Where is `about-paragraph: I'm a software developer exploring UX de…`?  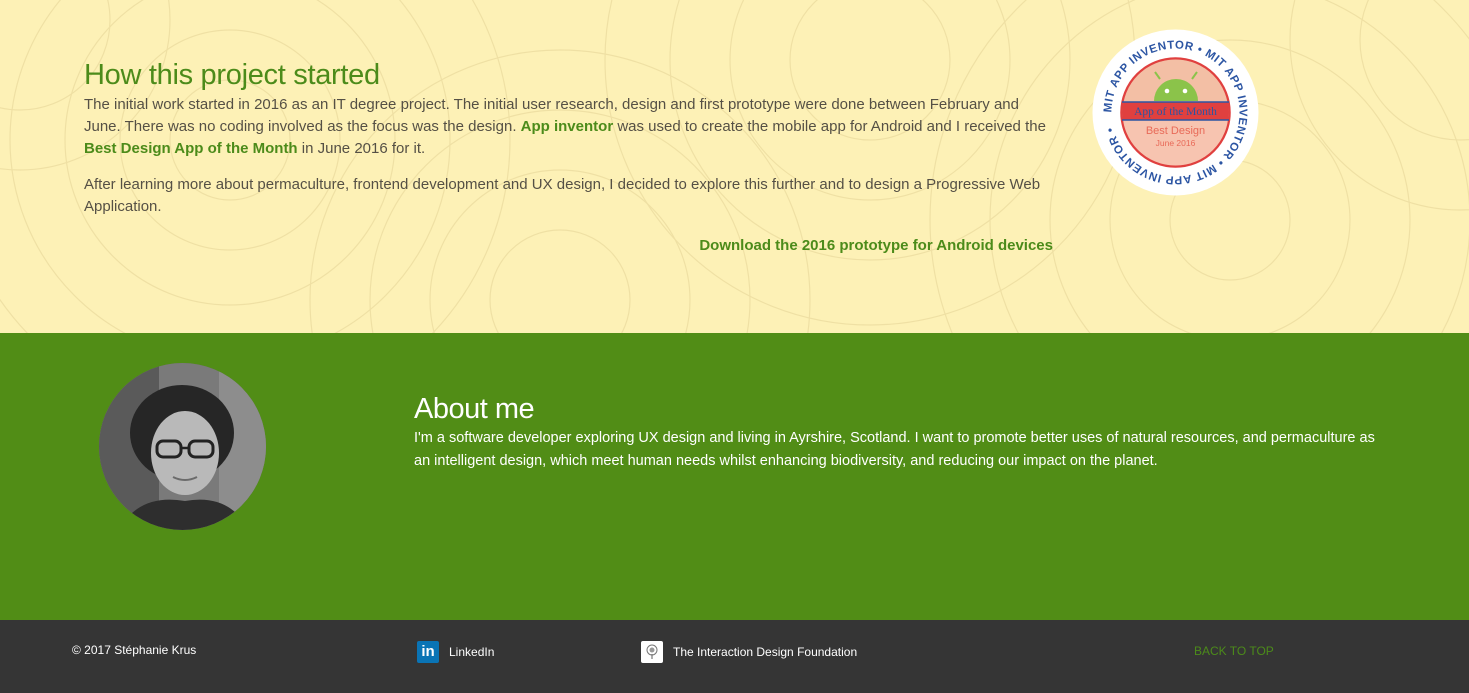 about-paragraph: I'm a software developer exploring UX de… is located at coordinates (894, 449).